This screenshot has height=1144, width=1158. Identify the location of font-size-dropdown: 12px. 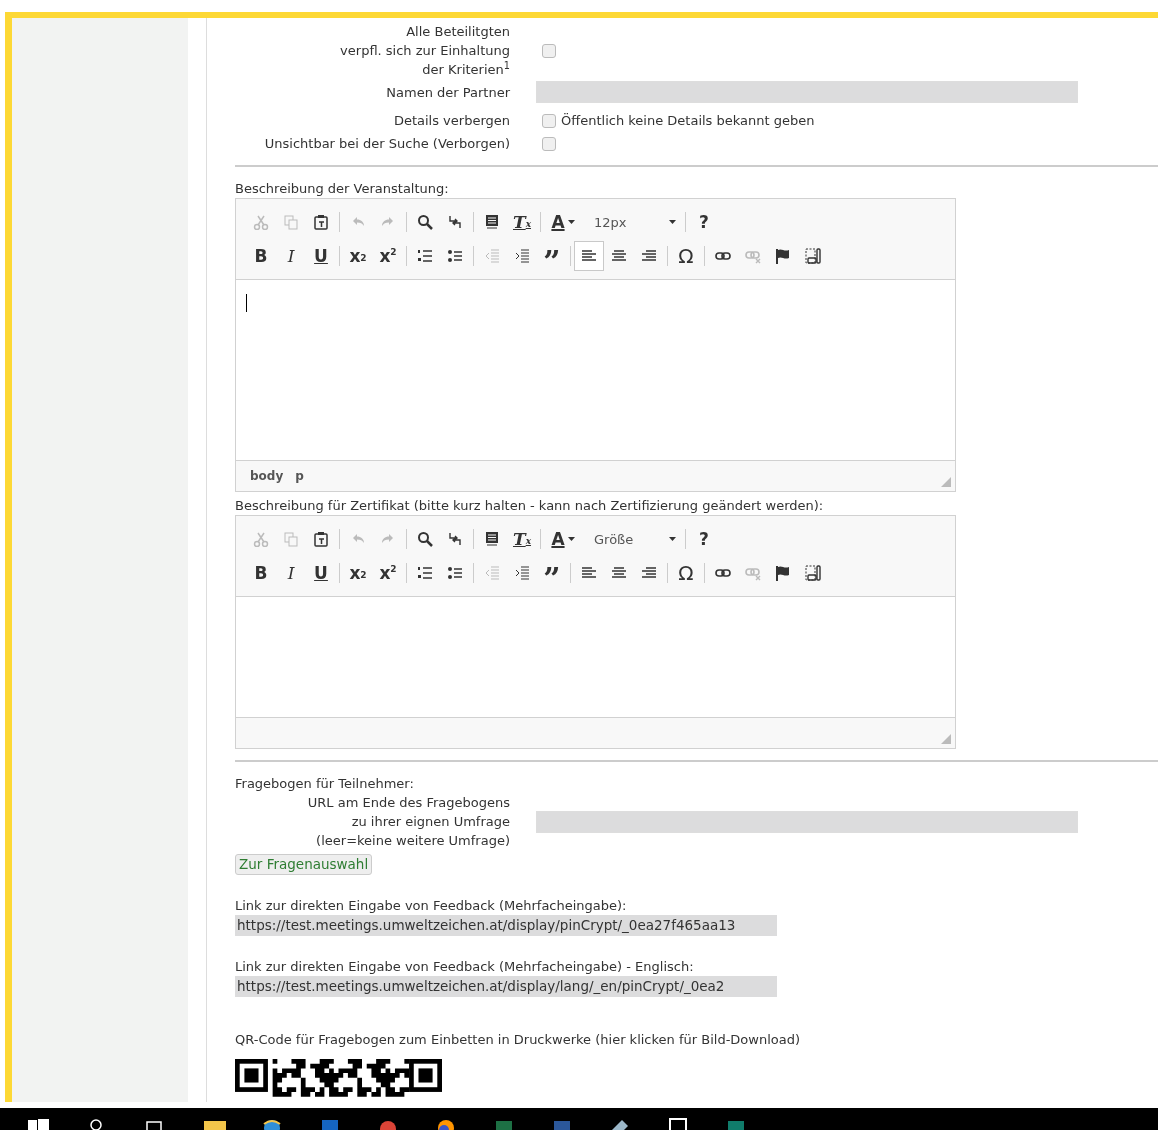
(632, 222).